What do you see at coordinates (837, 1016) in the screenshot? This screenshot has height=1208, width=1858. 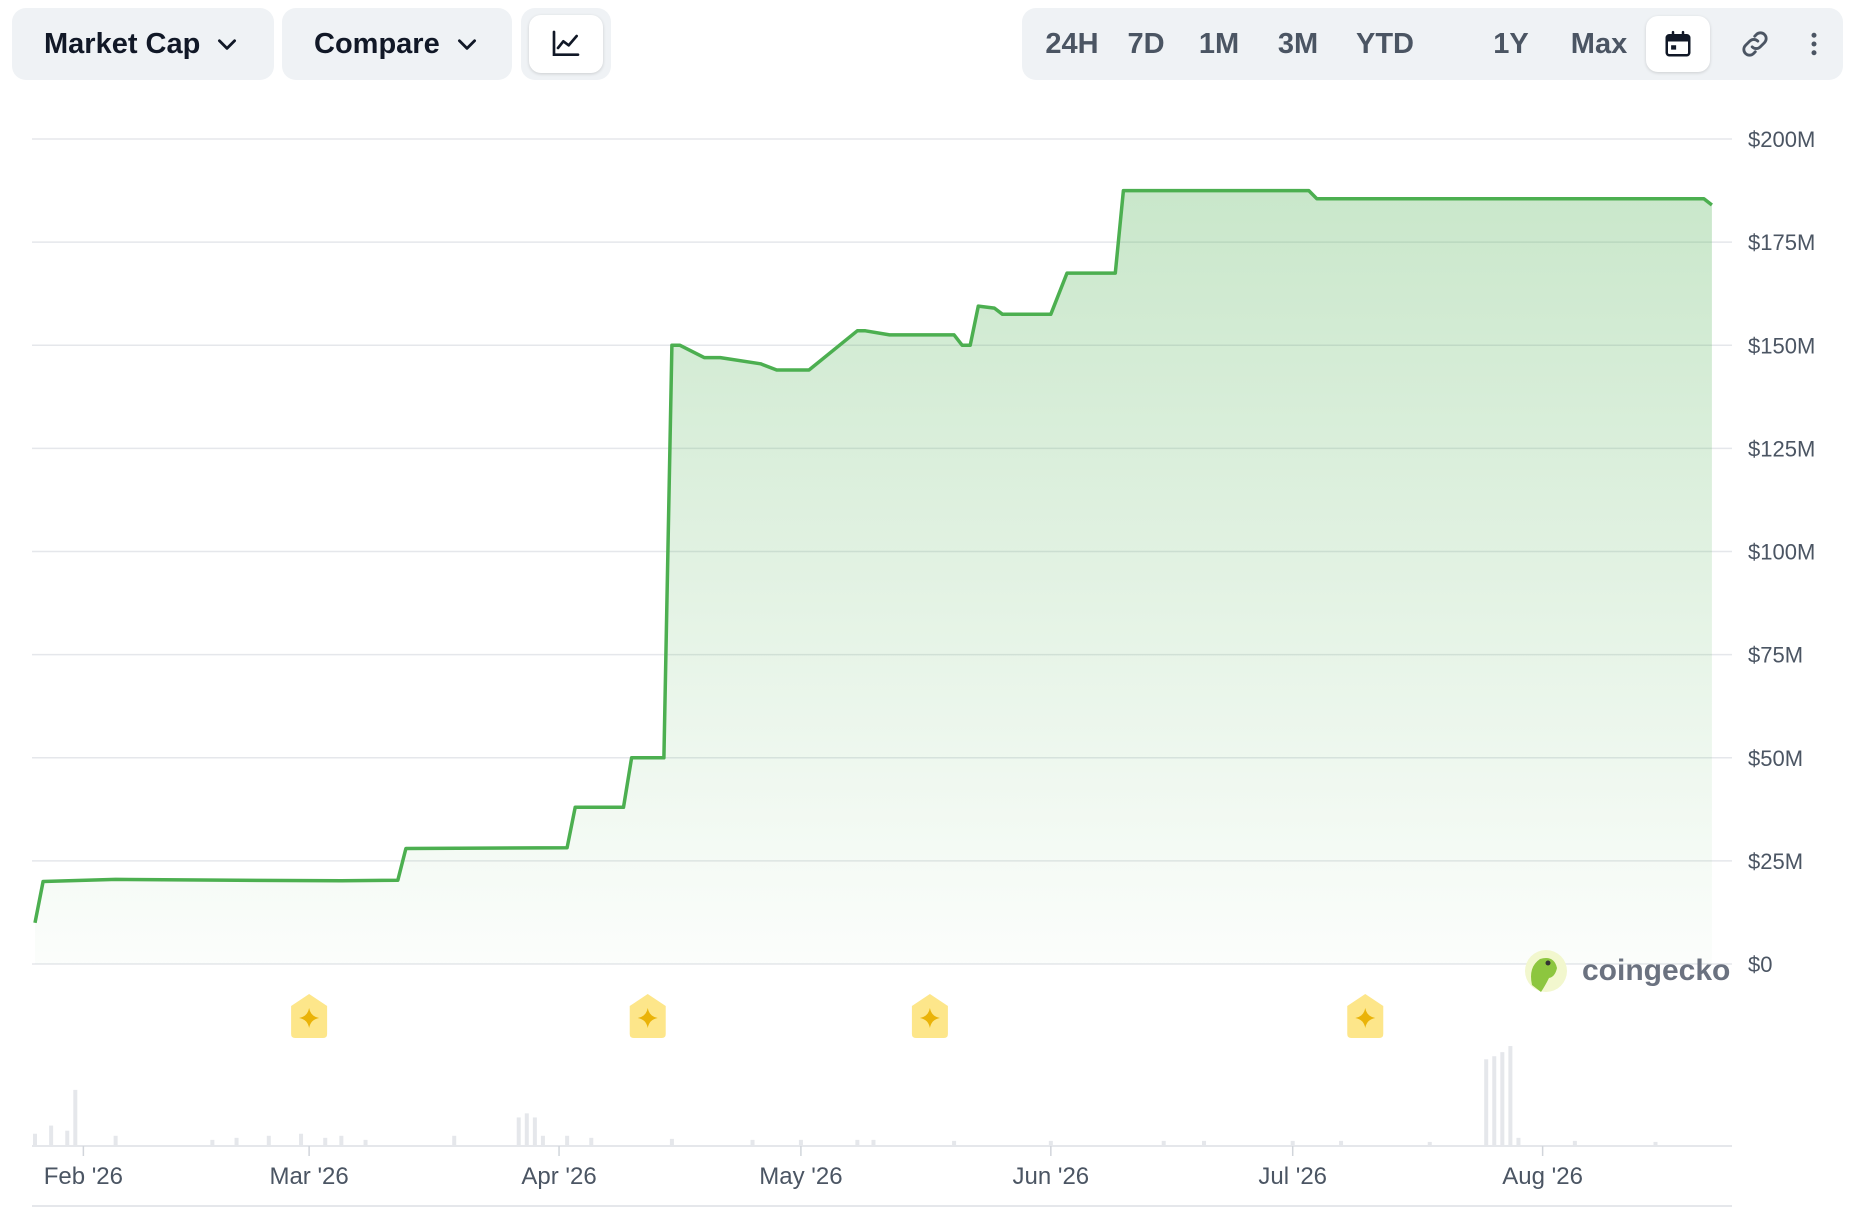 I see `event-markers` at bounding box center [837, 1016].